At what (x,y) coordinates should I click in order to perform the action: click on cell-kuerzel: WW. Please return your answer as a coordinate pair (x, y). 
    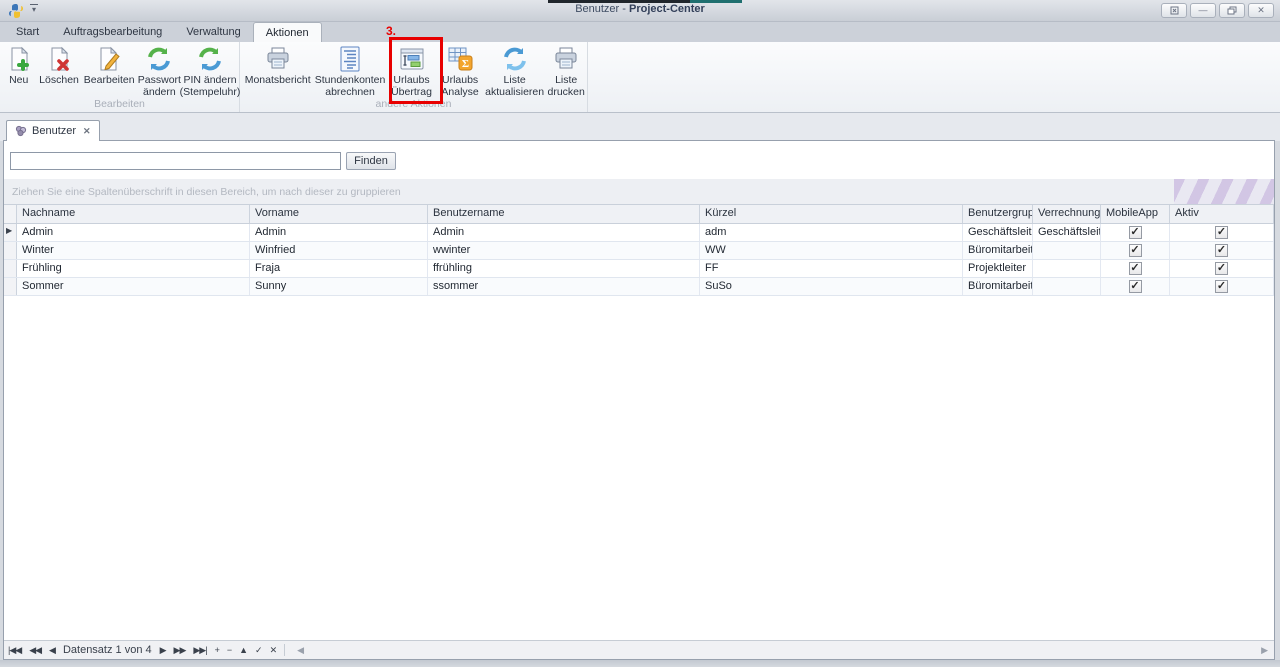
    Looking at the image, I should click on (831, 250).